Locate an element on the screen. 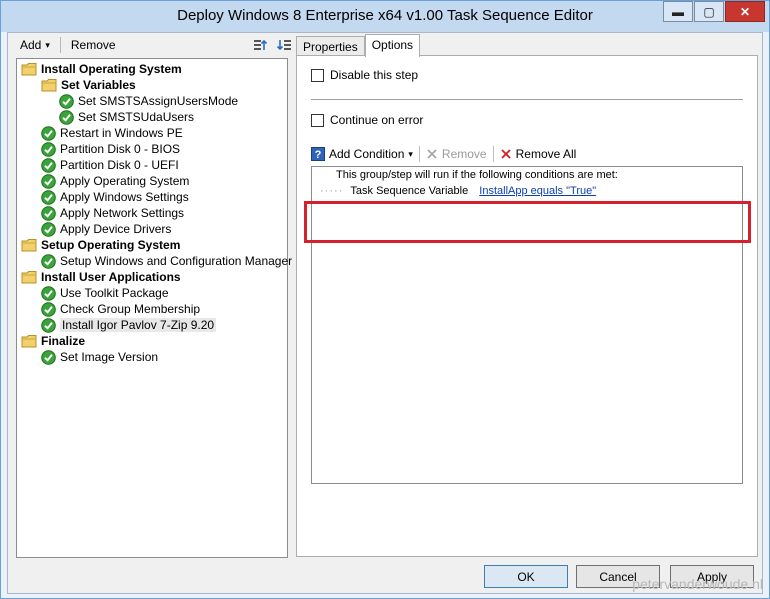 This screenshot has height=599, width=770. remove-all-label: Remove All is located at coordinates (546, 154).